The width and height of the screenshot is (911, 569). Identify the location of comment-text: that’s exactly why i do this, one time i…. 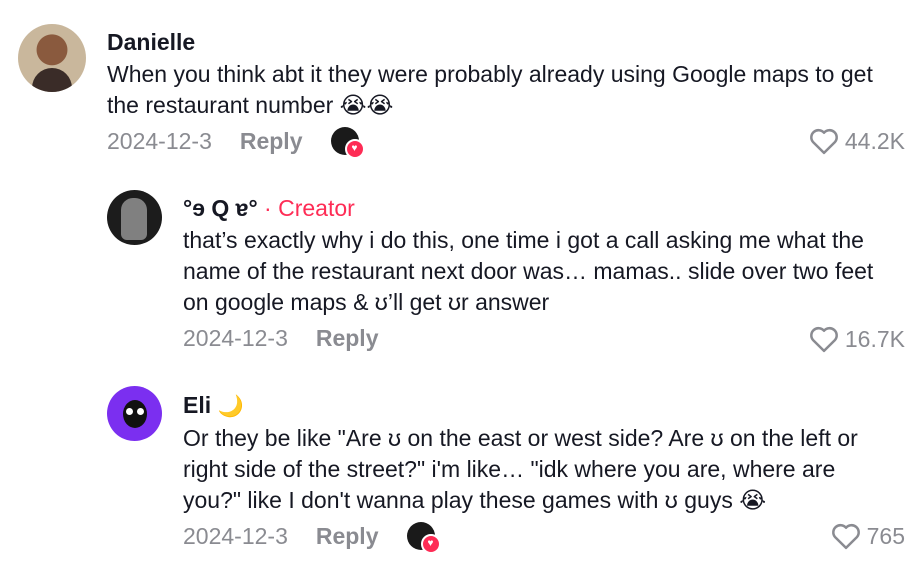
(528, 271).